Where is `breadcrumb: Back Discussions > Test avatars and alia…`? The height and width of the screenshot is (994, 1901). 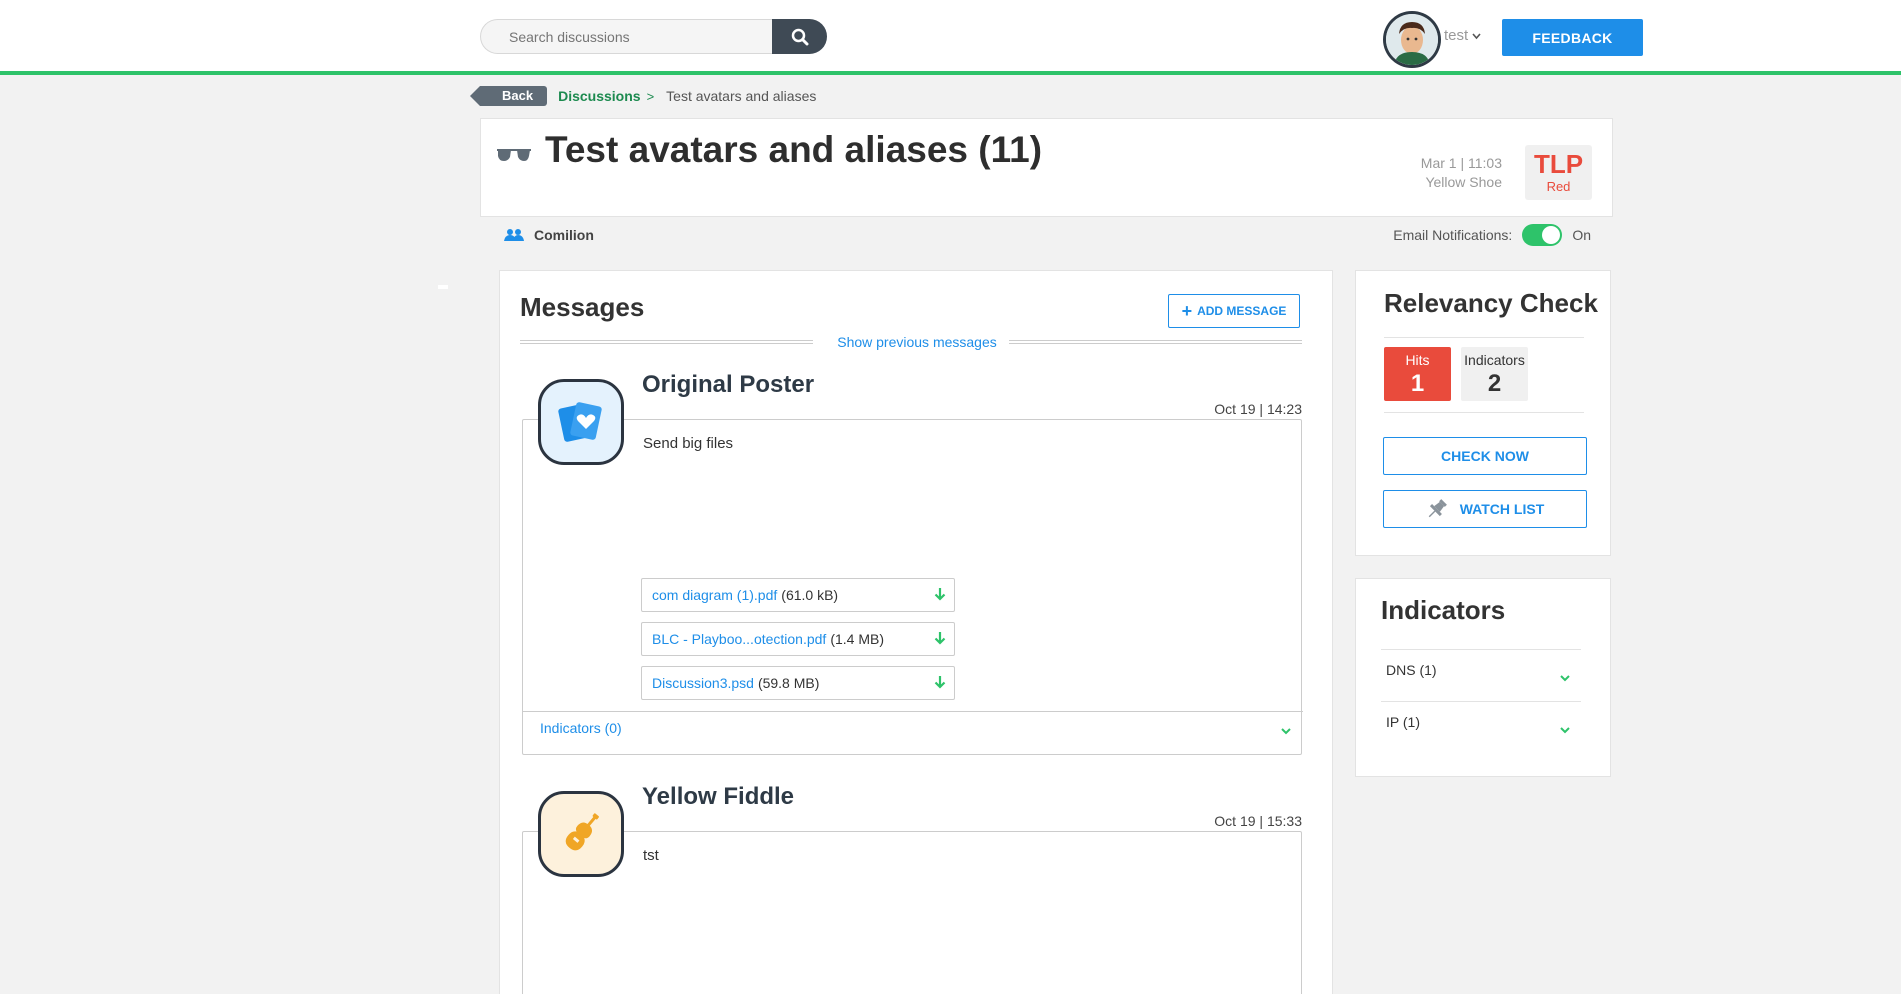 breadcrumb: Back Discussions > Test avatars and alia… is located at coordinates (643, 96).